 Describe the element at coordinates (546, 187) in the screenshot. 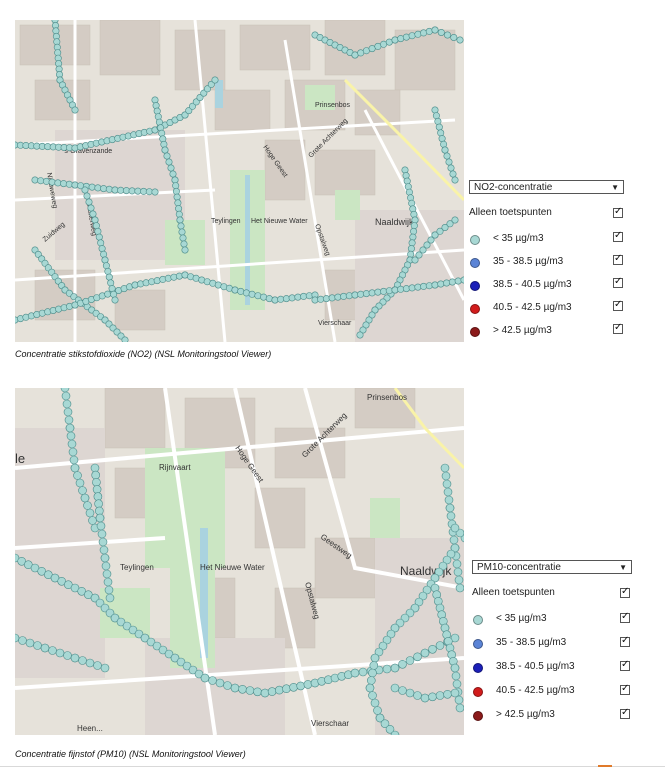

I see `no2-layer-select: NO2-concentratie ▼` at that location.